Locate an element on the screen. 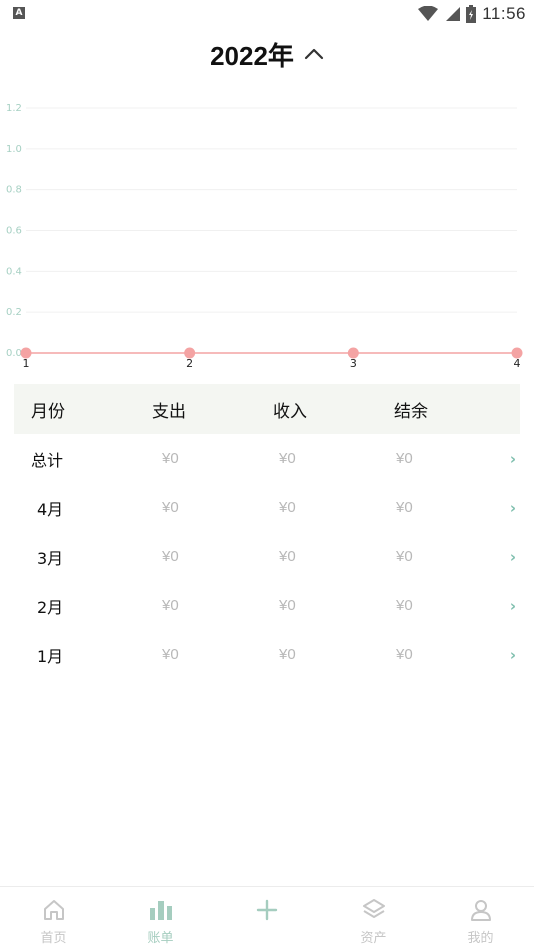 The image size is (534, 950). year-selector: 2022年 is located at coordinates (267, 54).